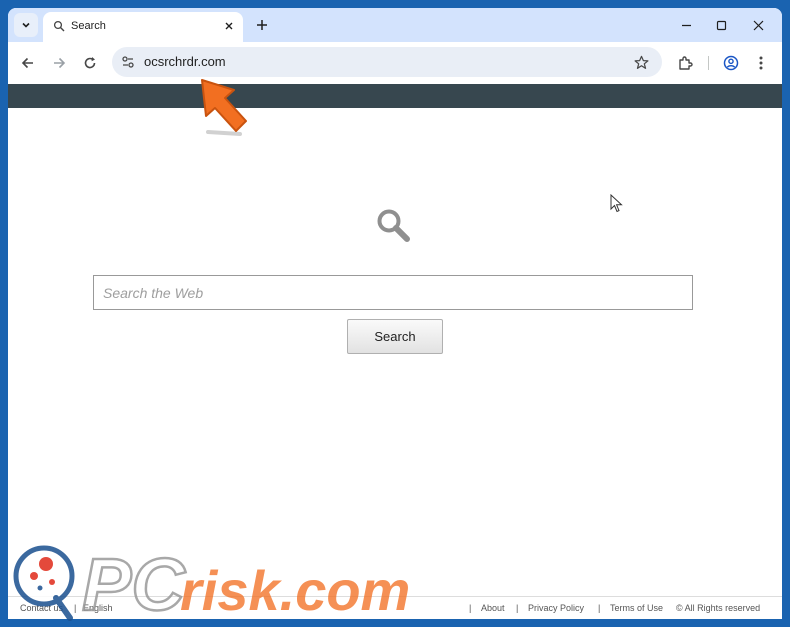  Describe the element at coordinates (134, 582) in the screenshot. I see `svg-text: PC` at that location.